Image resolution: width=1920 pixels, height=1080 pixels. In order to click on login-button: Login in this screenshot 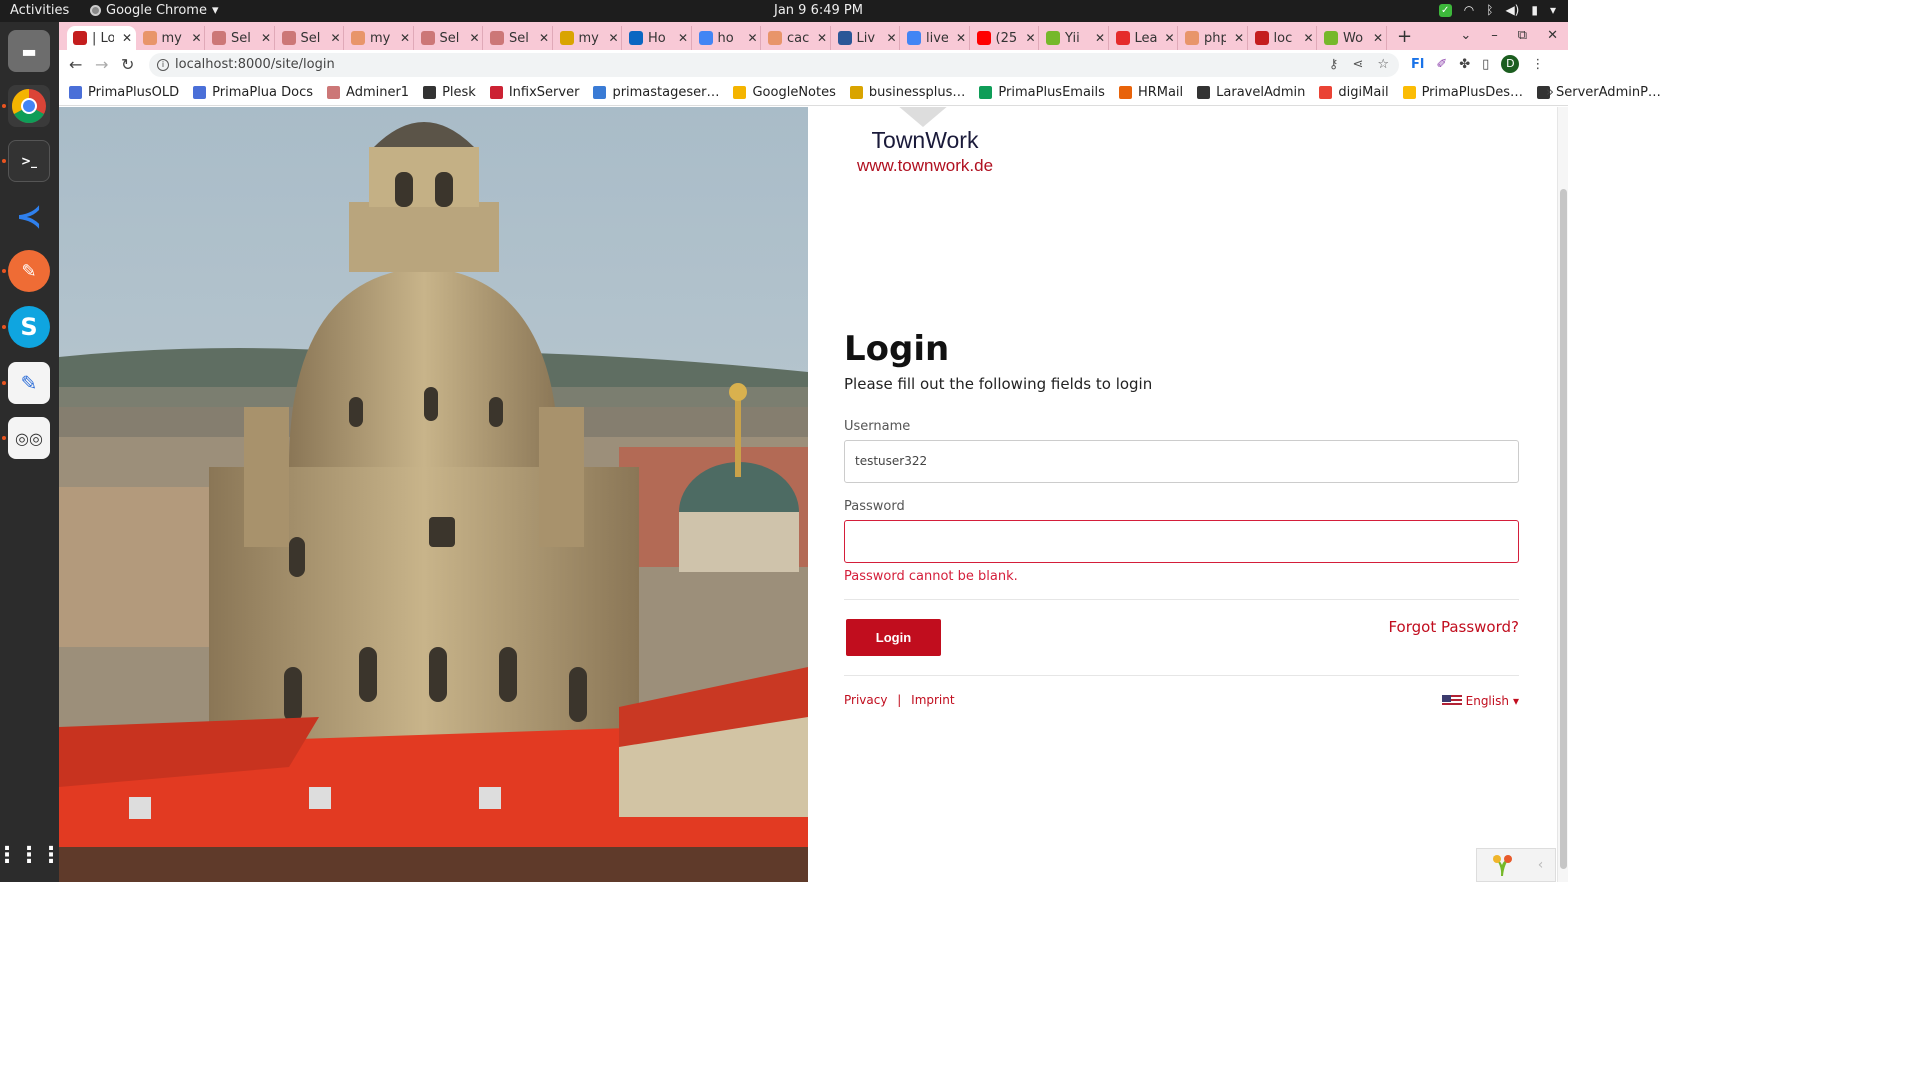, I will do `click(893, 637)`.